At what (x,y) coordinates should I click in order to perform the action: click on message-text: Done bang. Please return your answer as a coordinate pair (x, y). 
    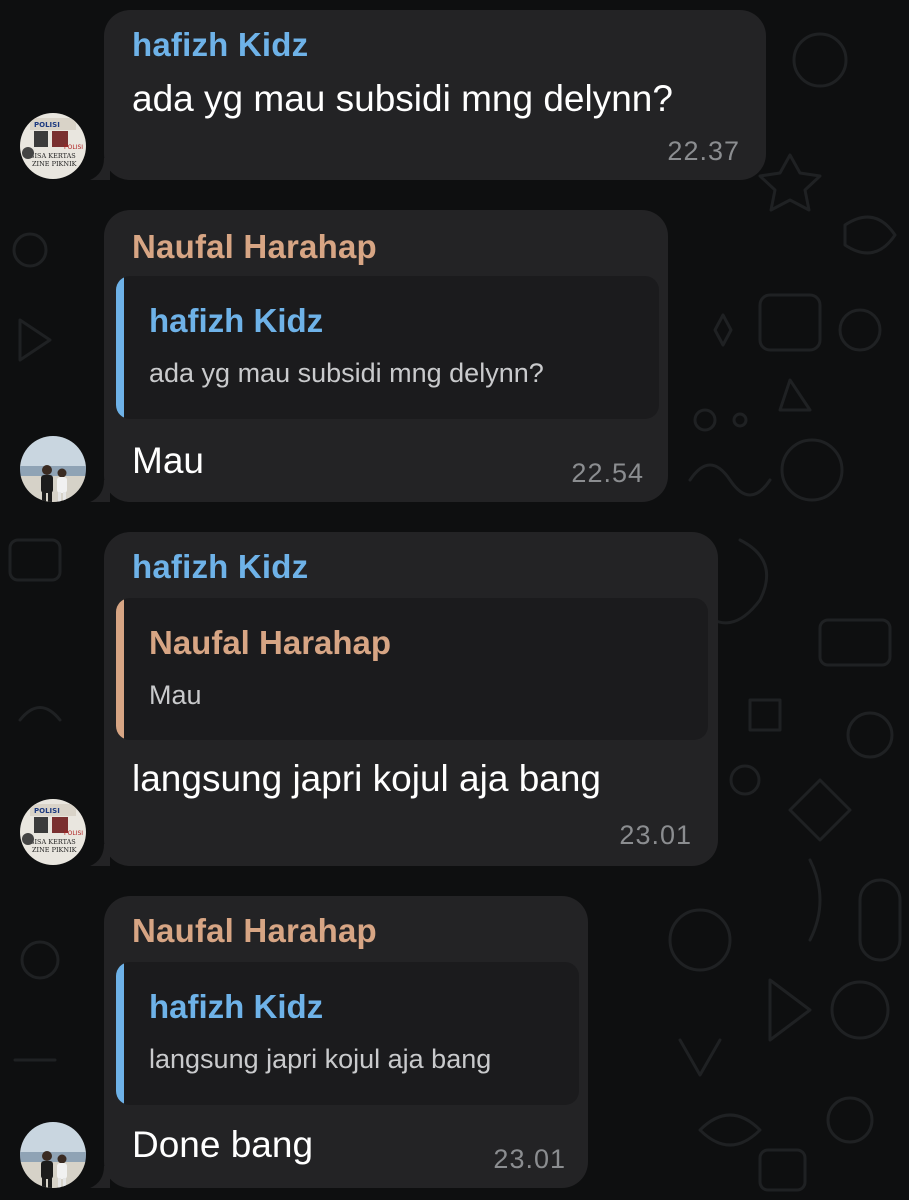
    Looking at the image, I should click on (223, 1144).